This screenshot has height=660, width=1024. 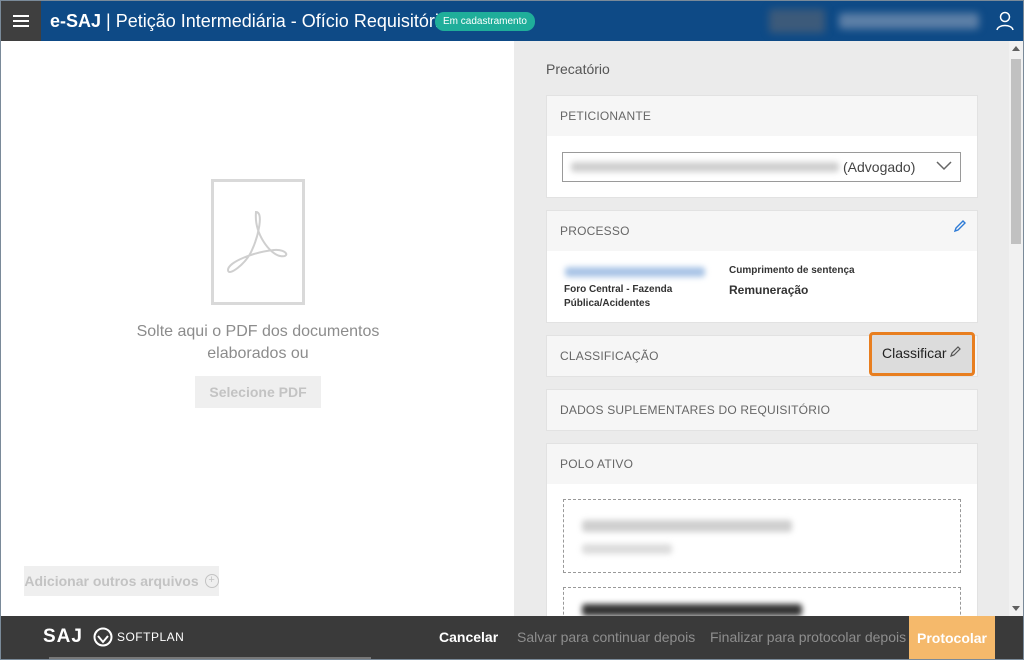 I want to click on classify-button: Classificar, so click(x=922, y=354).